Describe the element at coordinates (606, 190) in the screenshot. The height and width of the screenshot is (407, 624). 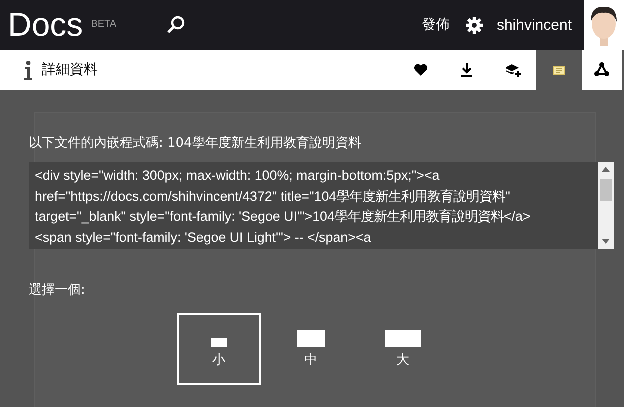
I see `scroll-thumb` at that location.